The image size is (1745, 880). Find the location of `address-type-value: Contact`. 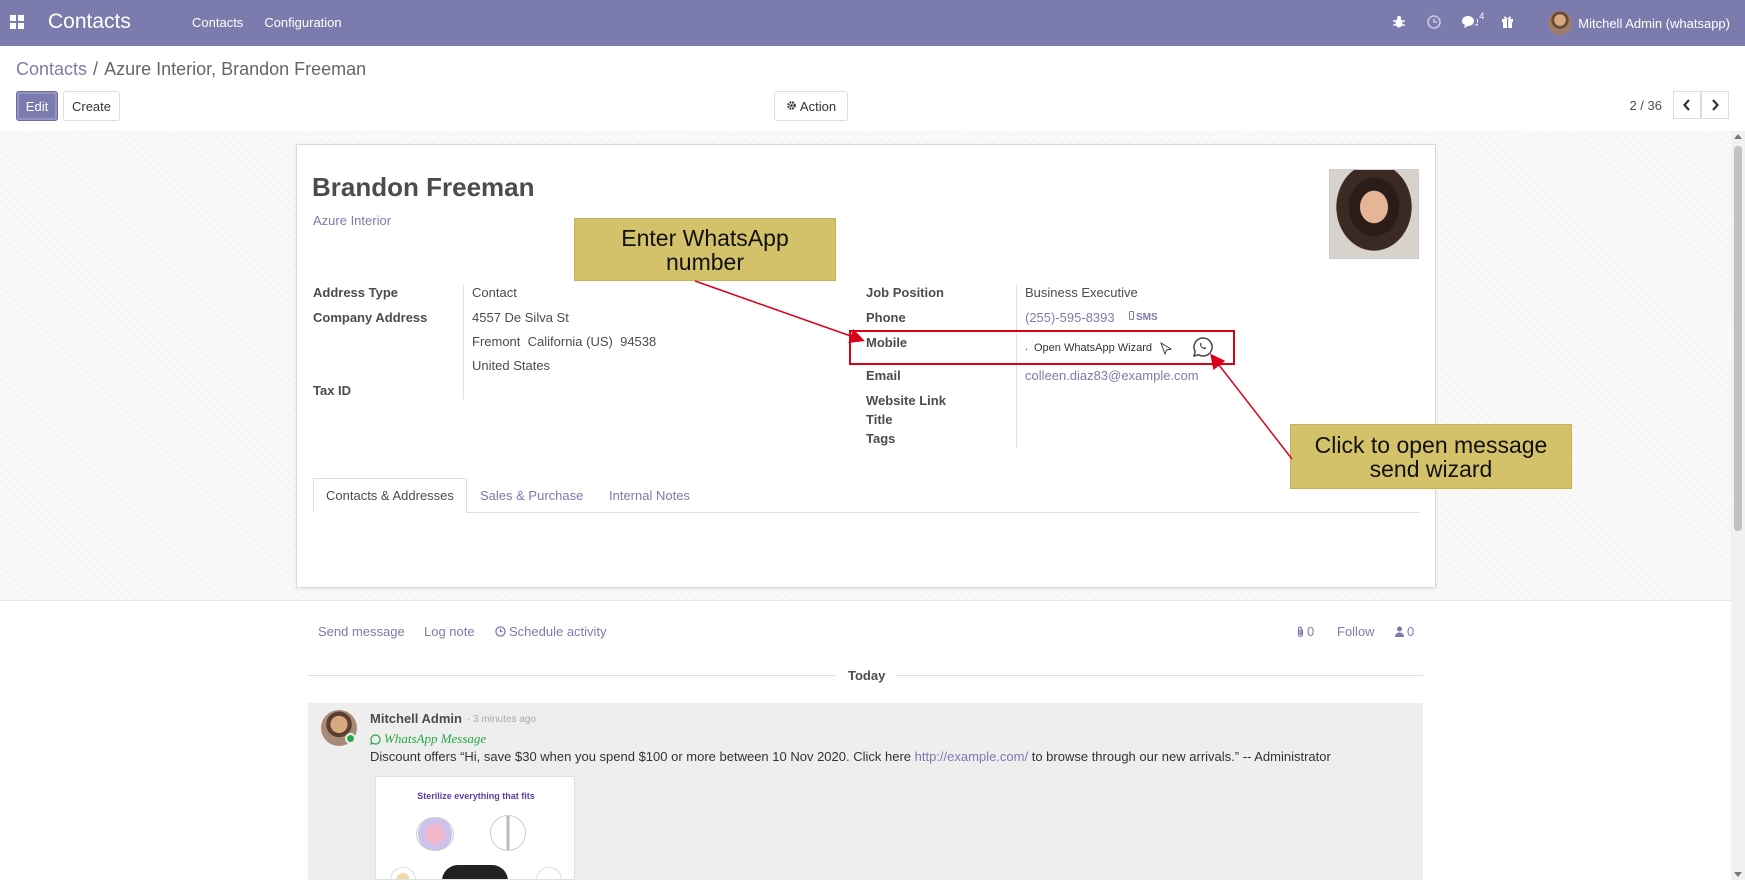

address-type-value: Contact is located at coordinates (494, 292).